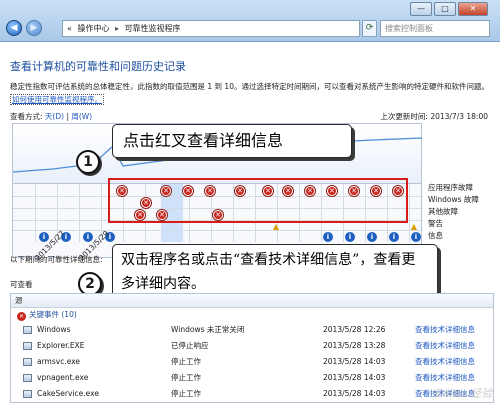 The image size is (500, 403). Describe the element at coordinates (369, 28) in the screenshot. I see `refresh-icon: ⟳` at that location.